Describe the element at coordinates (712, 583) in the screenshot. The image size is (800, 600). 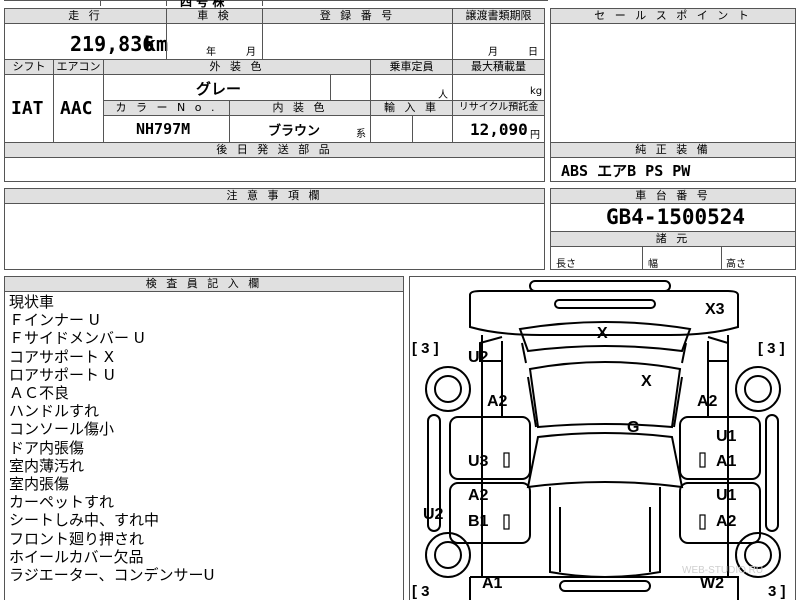
I see `mark-w2: W2` at that location.